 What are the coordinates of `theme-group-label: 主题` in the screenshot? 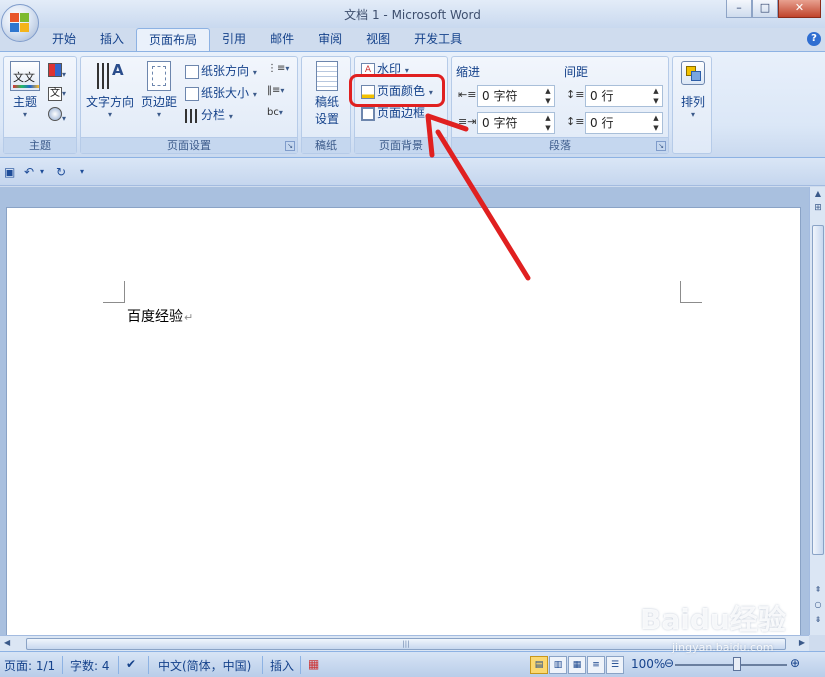 It's located at (40, 145).